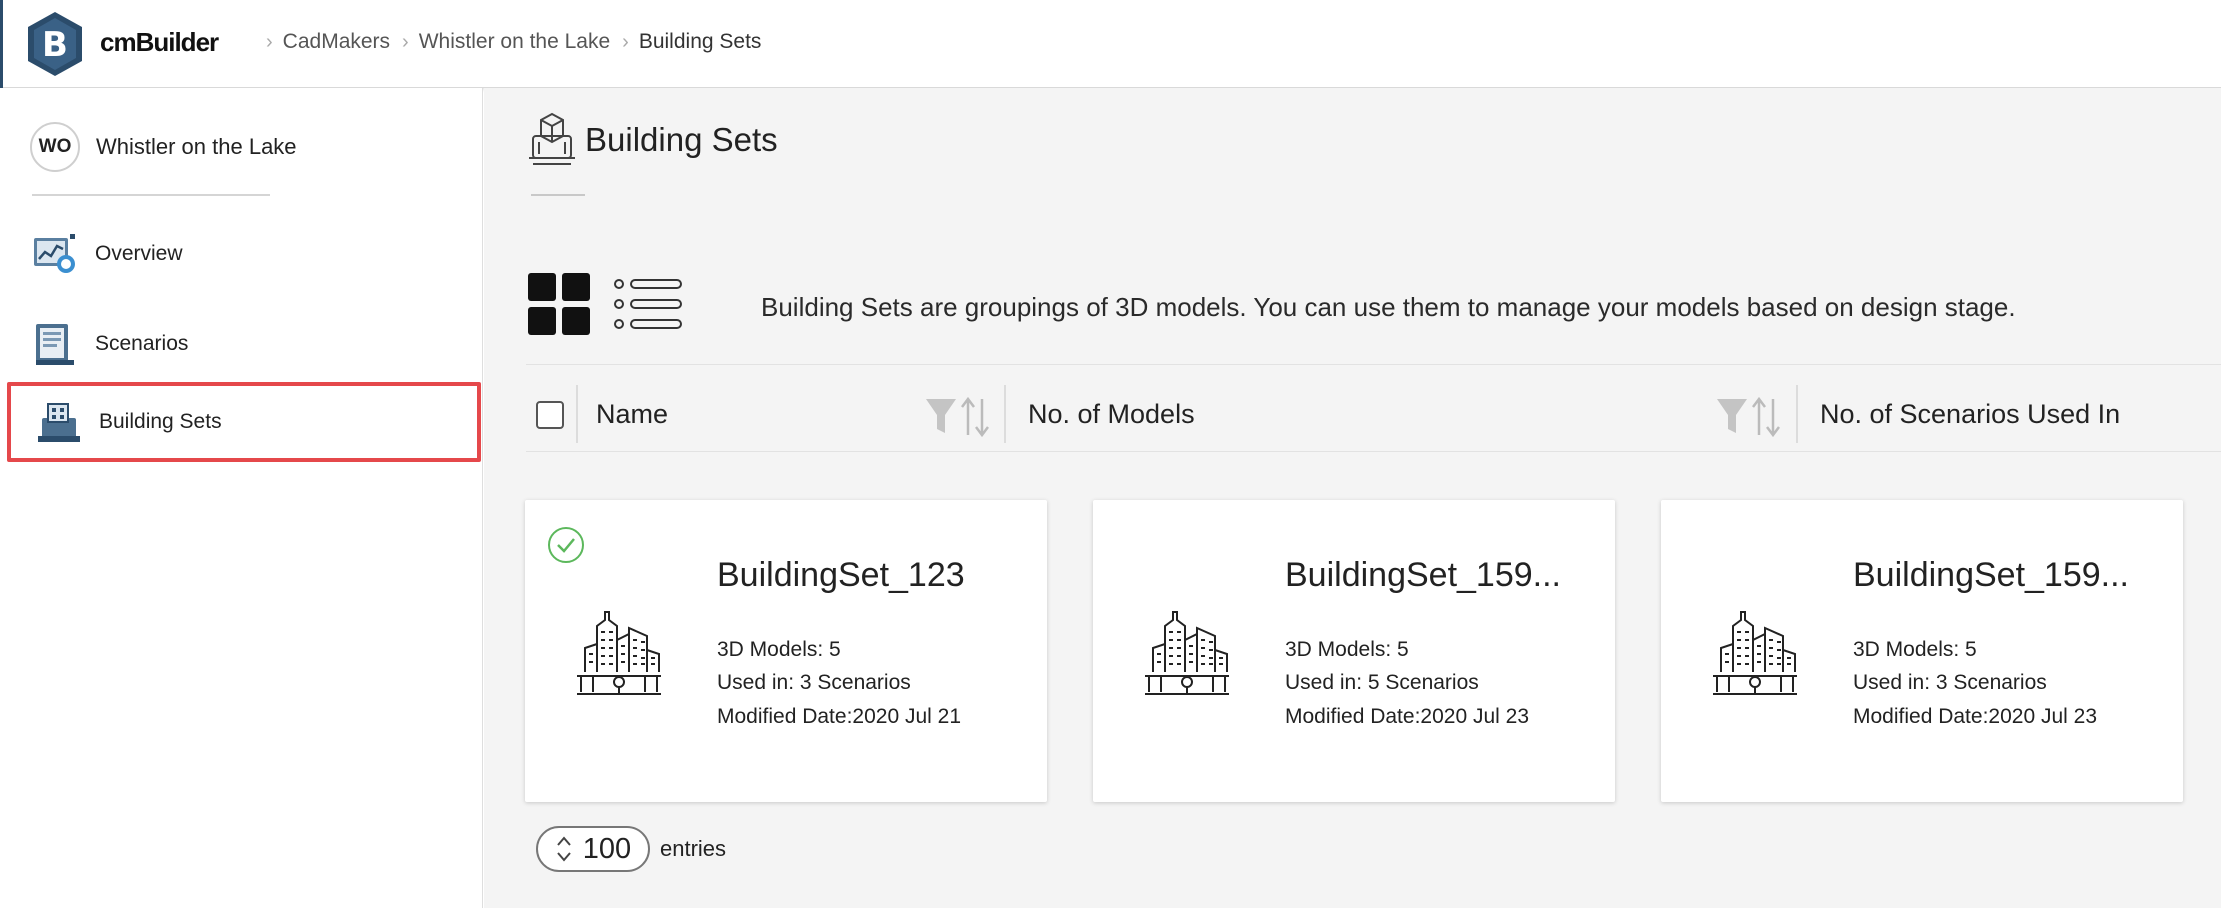  Describe the element at coordinates (55, 147) in the screenshot. I see `project-avatar: WO` at that location.